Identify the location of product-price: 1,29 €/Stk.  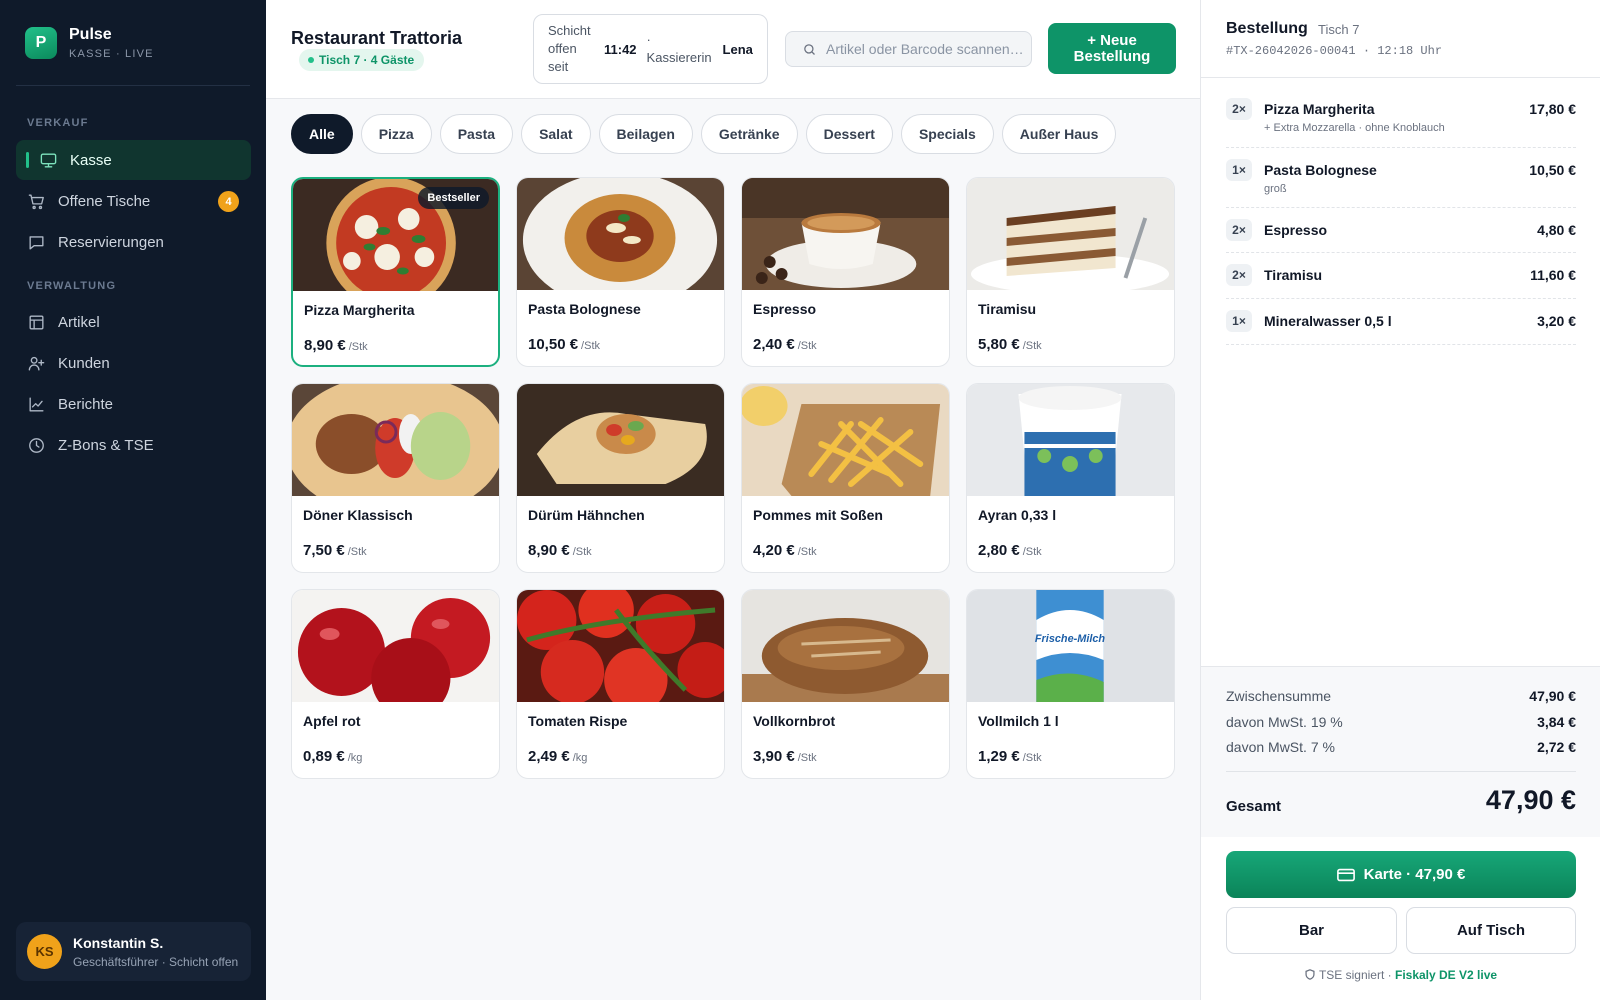
(1010, 756).